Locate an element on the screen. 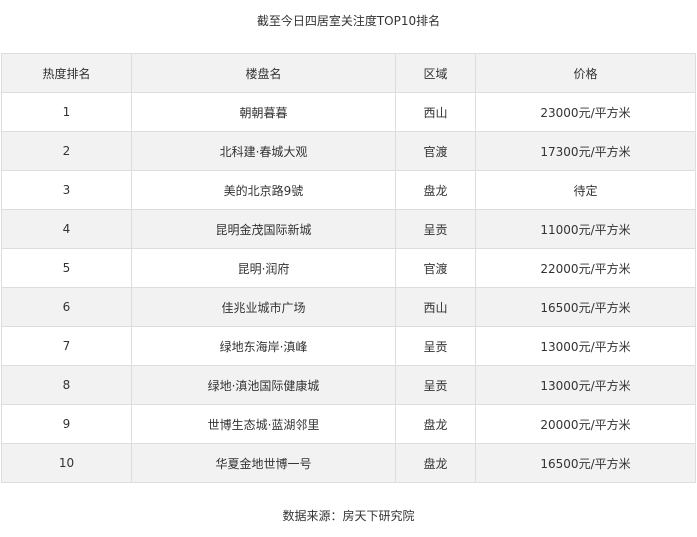 The image size is (697, 537). rank-cell: 9 is located at coordinates (66, 424).